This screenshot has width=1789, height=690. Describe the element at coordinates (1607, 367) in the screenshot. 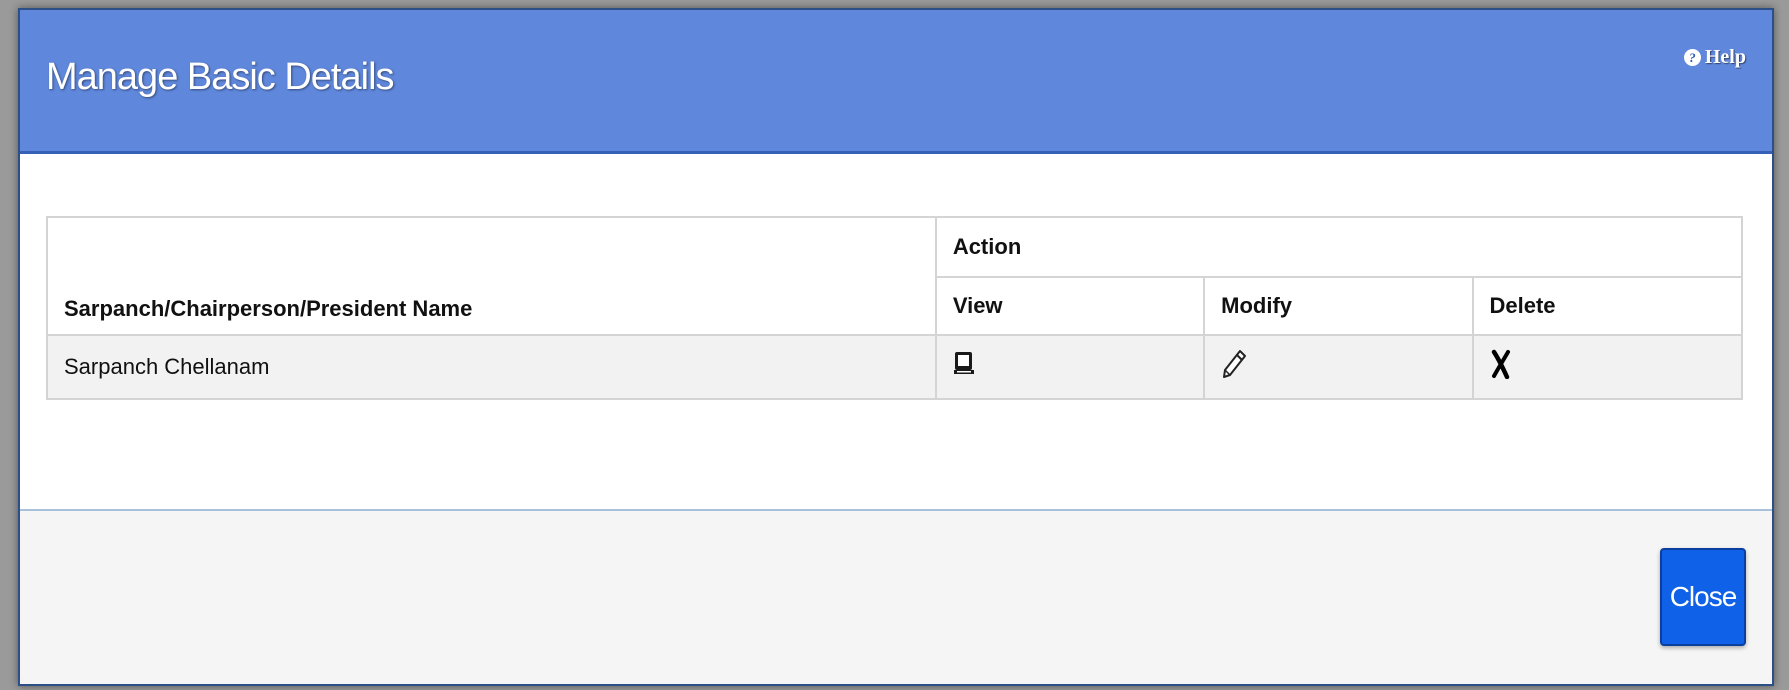

I see `delete-button` at that location.